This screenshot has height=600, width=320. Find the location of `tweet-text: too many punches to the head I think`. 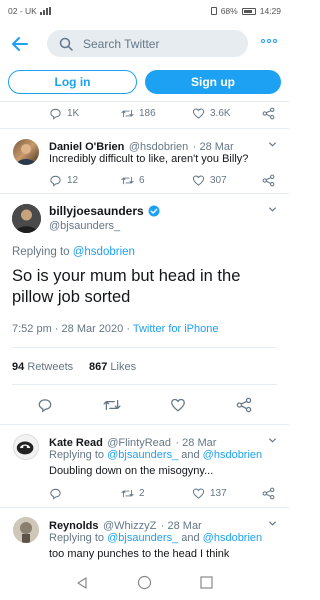

tweet-text: too many punches to the head I think is located at coordinates (139, 554).